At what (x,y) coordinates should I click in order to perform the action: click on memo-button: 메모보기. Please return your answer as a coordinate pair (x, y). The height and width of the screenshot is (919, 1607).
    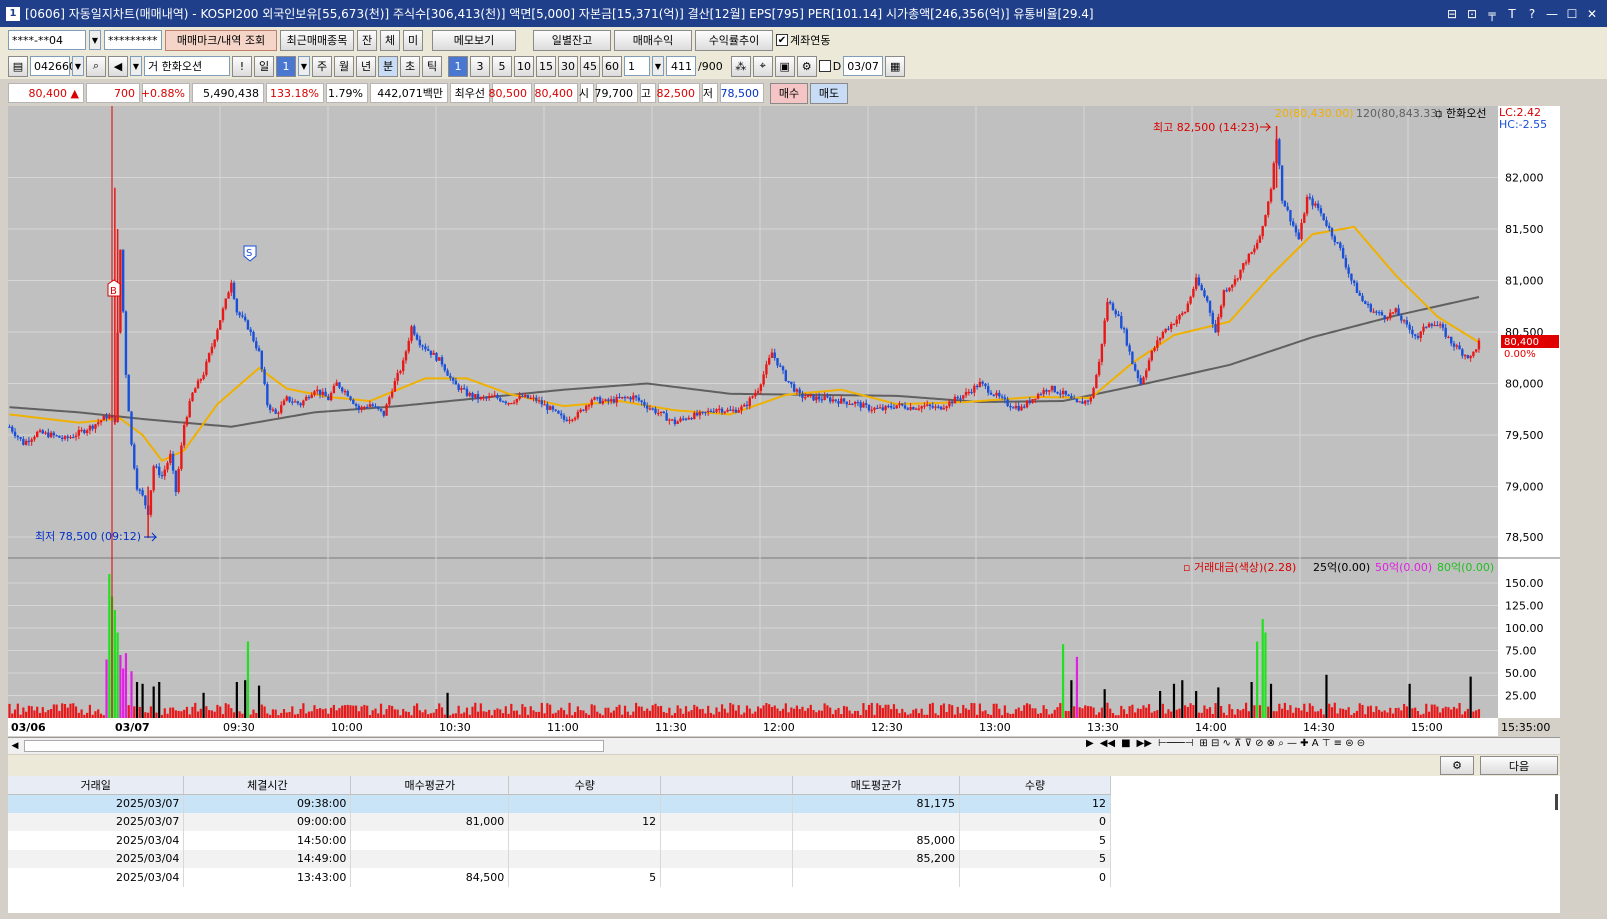
    Looking at the image, I should click on (474, 40).